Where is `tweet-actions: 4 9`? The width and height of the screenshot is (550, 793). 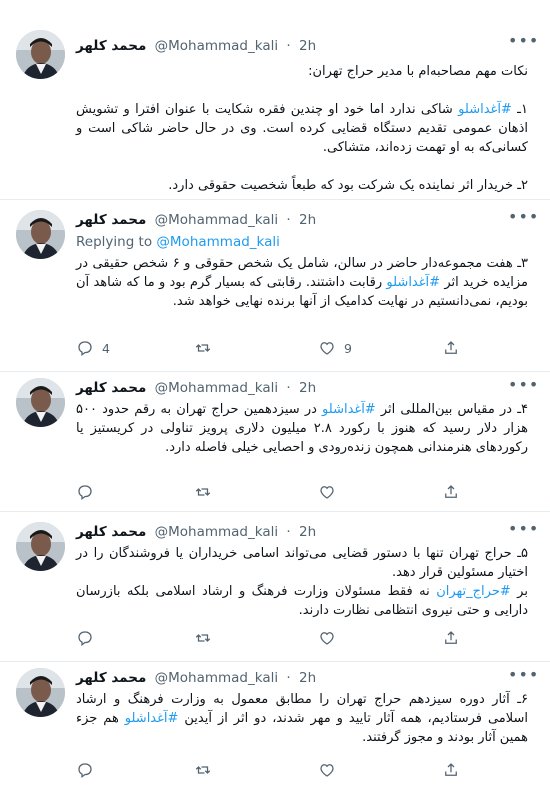 tweet-actions: 4 9 is located at coordinates (276, 348).